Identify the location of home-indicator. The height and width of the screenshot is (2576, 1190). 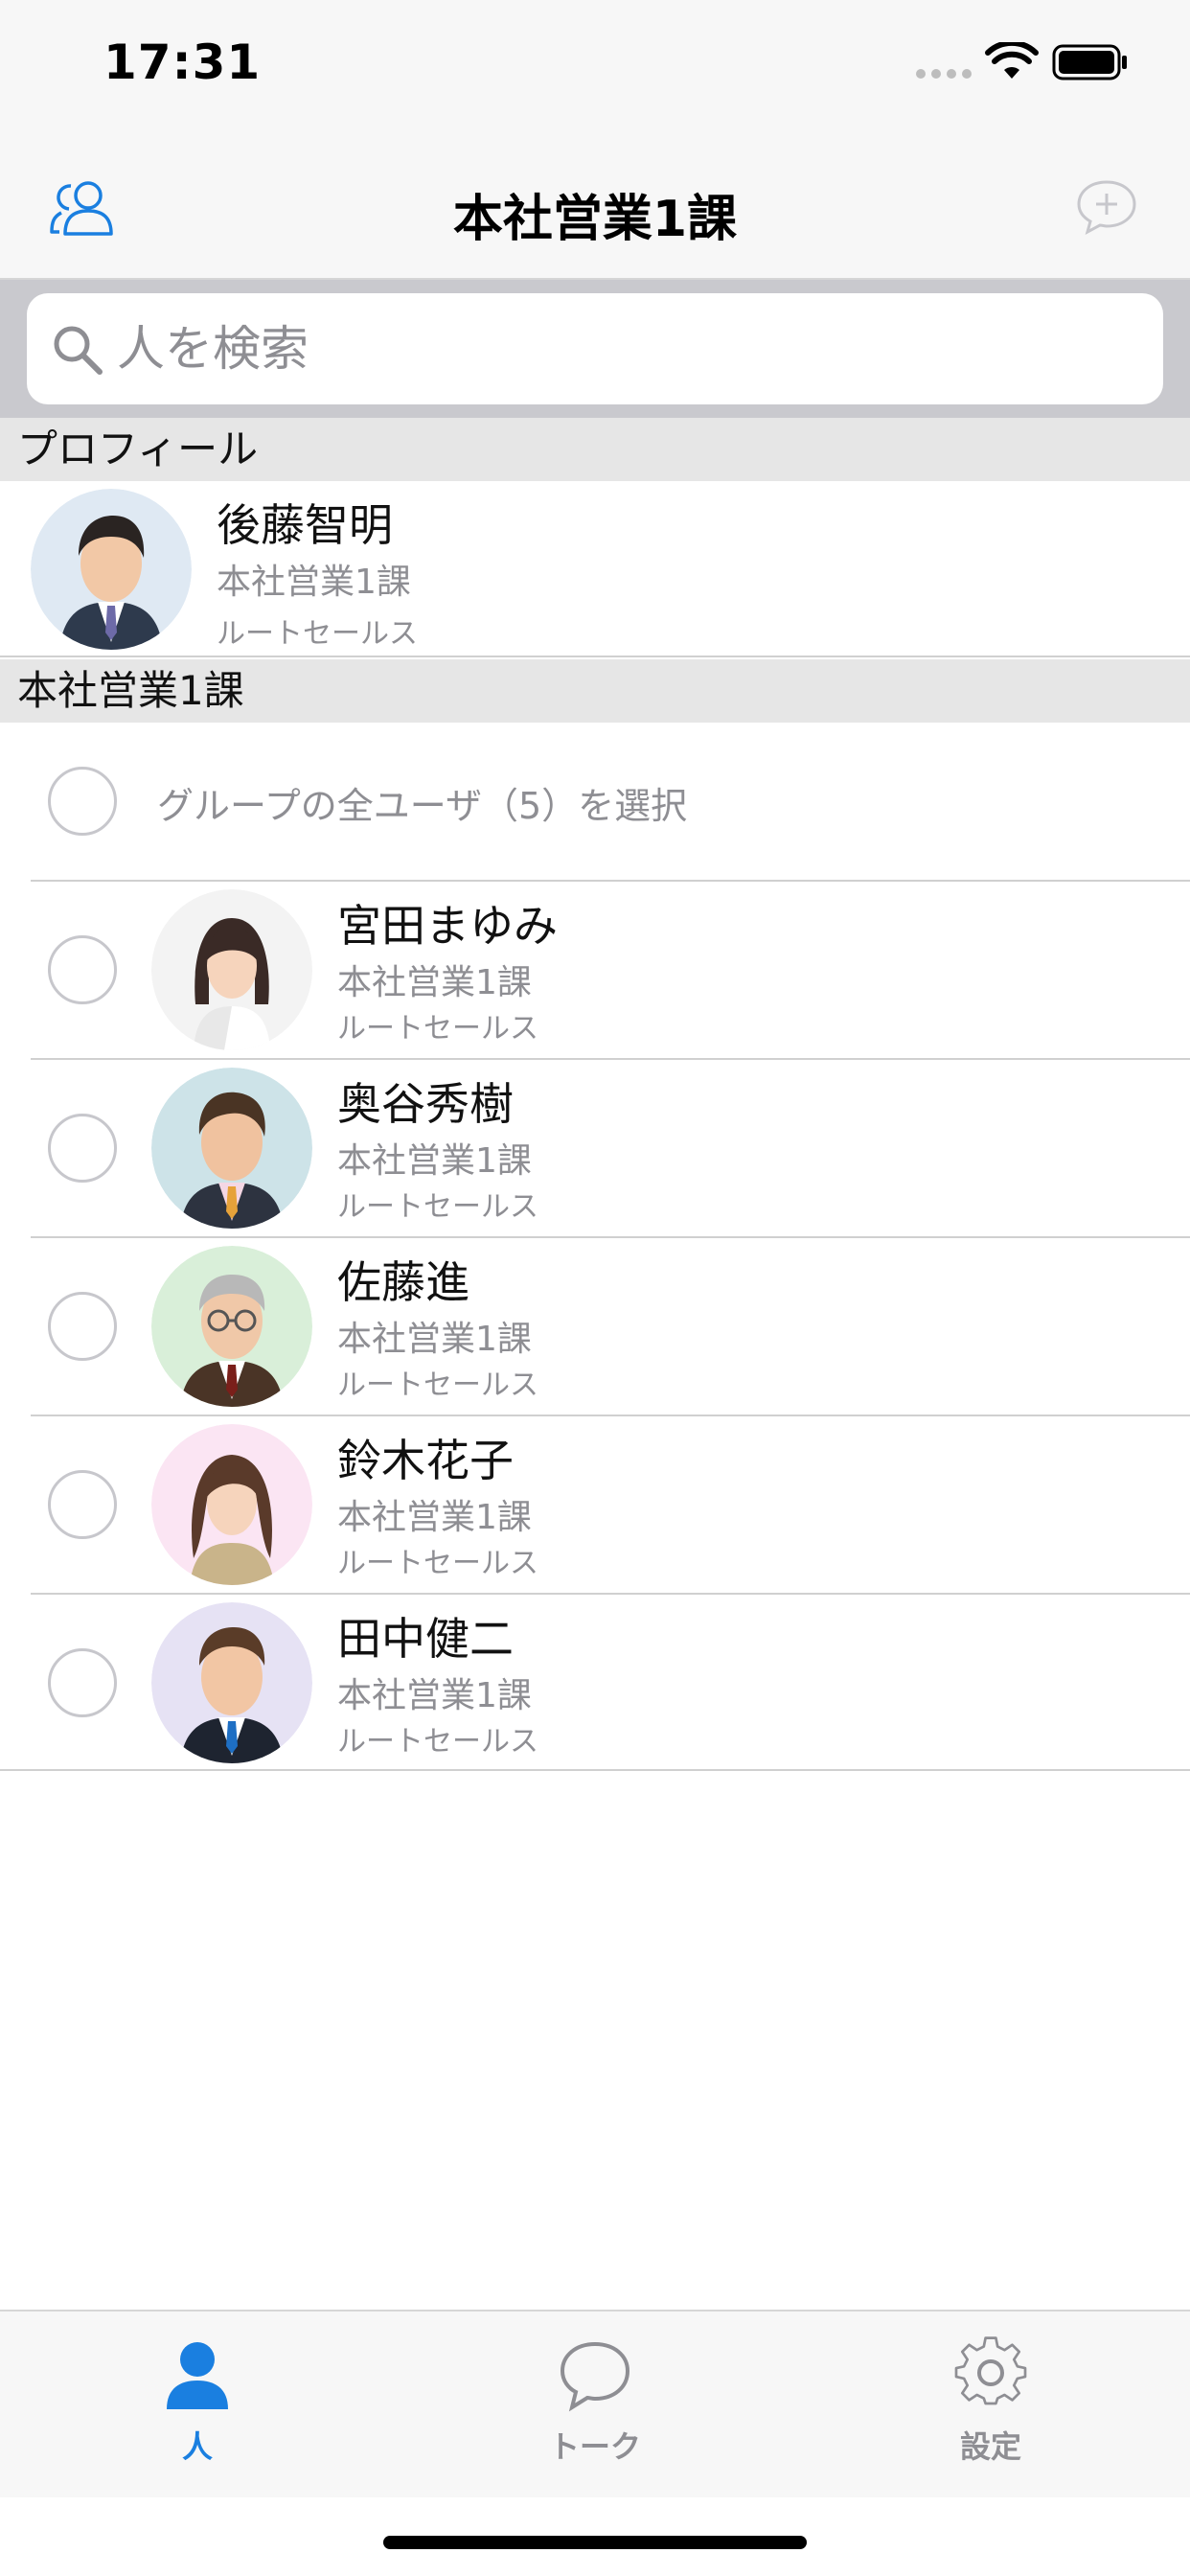
(595, 2542).